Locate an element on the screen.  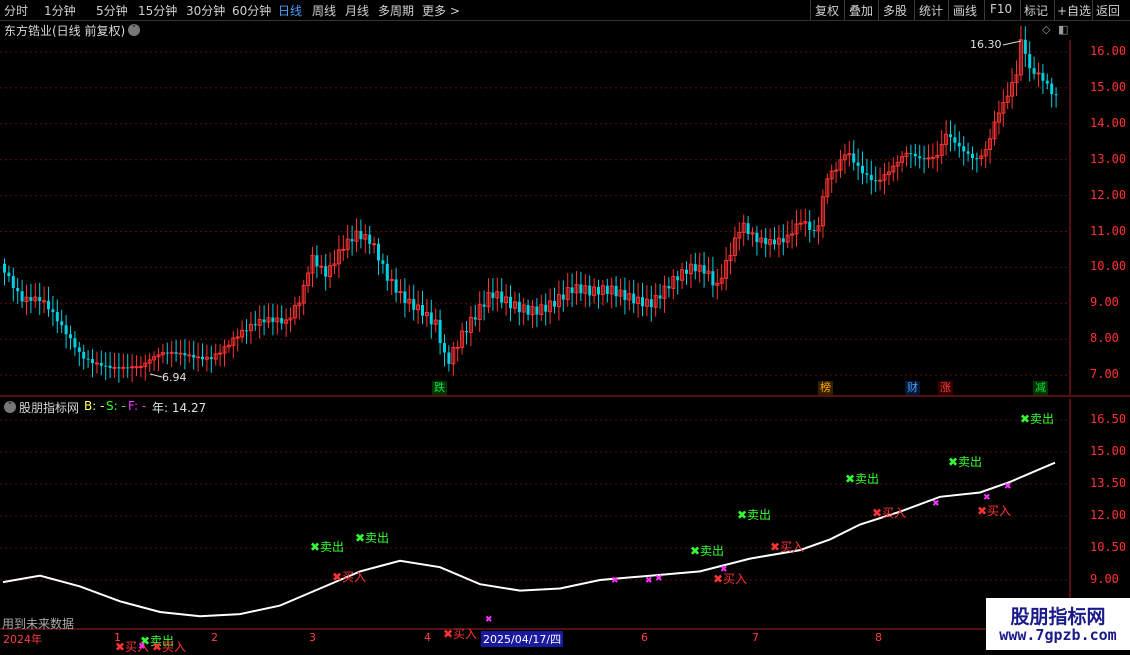
price-tick-label: 10.00 is located at coordinates (1108, 266).